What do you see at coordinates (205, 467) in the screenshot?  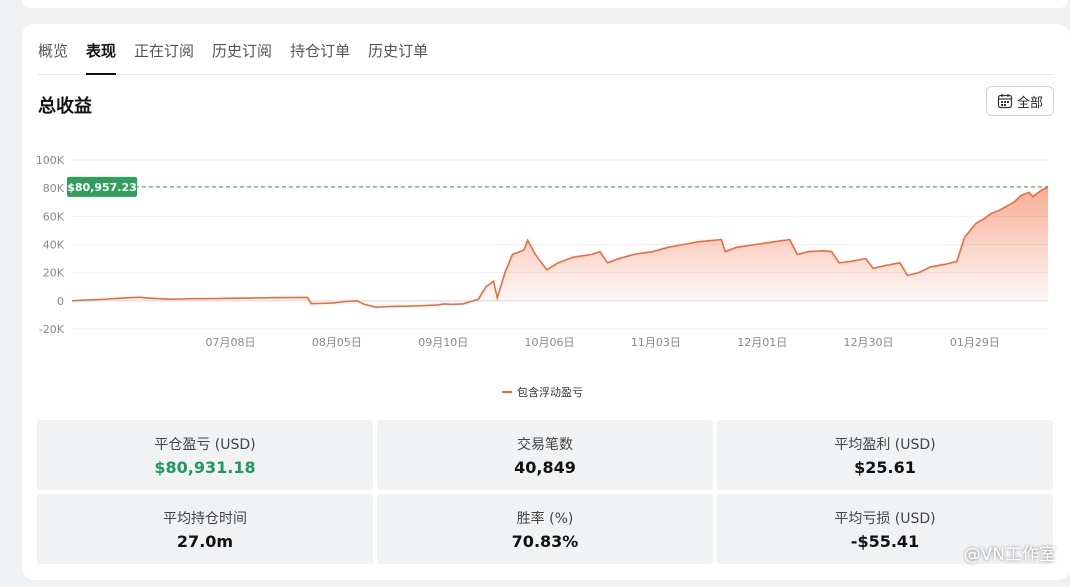 I see `stat-value: $80,931.18` at bounding box center [205, 467].